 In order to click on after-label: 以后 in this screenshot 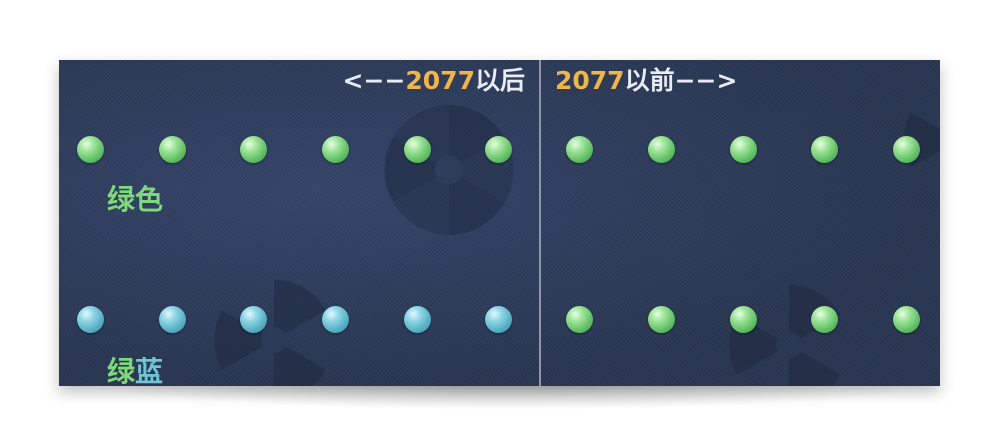, I will do `click(499, 80)`.